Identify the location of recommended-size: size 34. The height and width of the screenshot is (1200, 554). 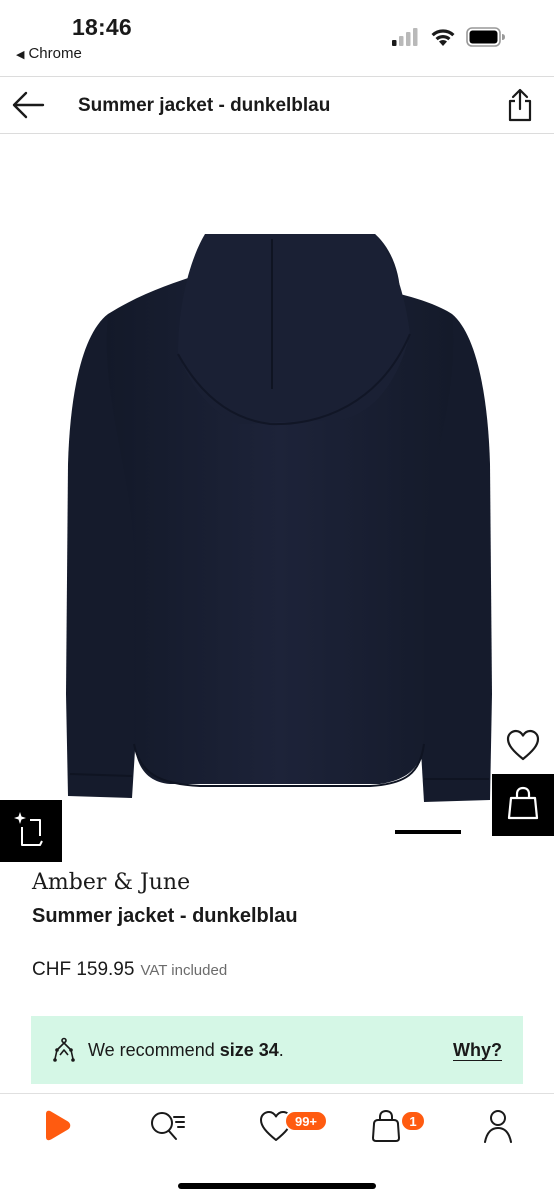
(249, 1050).